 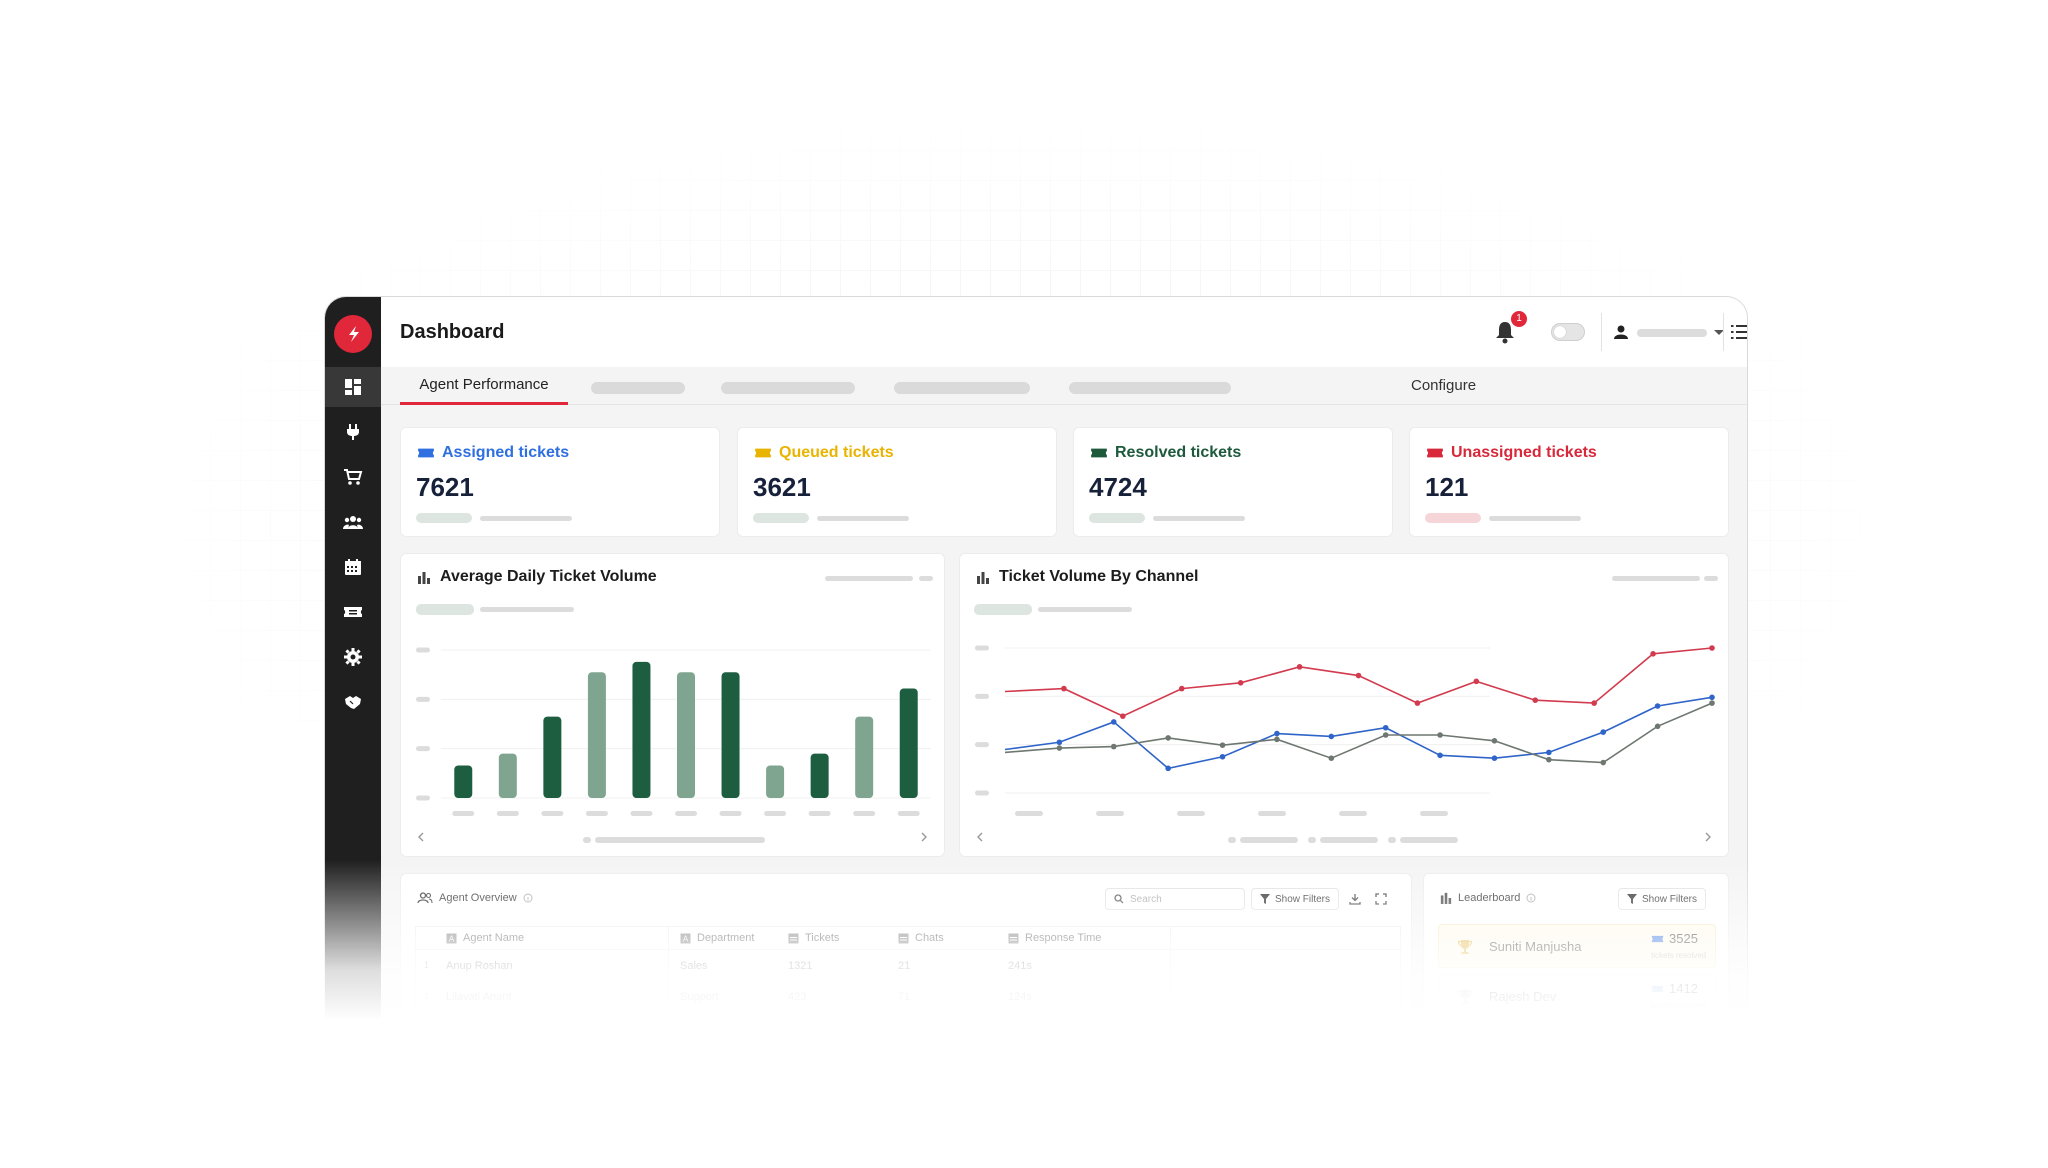 I want to click on stat-title: Queued tickets, so click(x=824, y=453).